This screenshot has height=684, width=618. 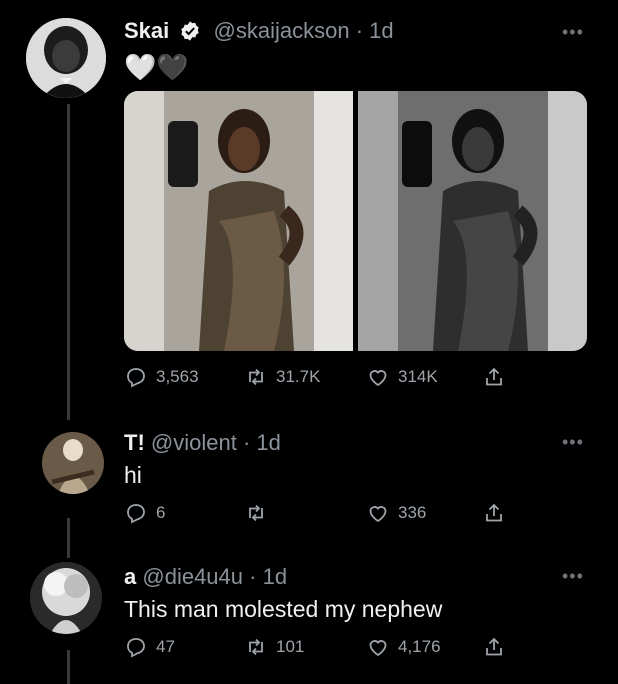 I want to click on tweet-actions: 47 101 4,176, so click(x=359, y=650).